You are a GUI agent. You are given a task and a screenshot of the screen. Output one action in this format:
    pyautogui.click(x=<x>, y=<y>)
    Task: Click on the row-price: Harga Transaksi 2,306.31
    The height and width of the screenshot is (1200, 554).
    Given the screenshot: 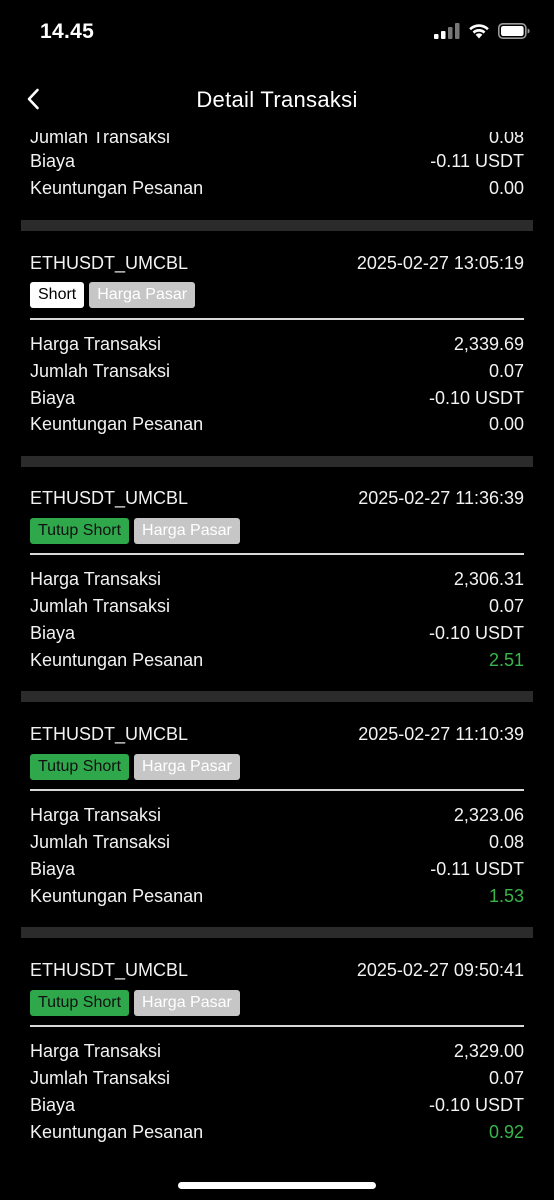 What is the action you would take?
    pyautogui.click(x=277, y=579)
    